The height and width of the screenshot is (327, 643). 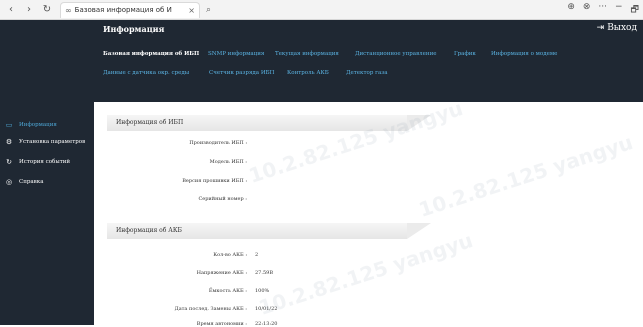 I want to click on sidebar-item-settings: ⚙ Установка параметров, so click(x=47, y=142).